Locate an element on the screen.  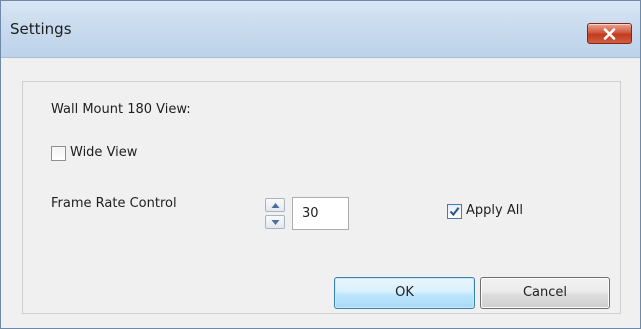
checkmark-icon is located at coordinates (454, 212).